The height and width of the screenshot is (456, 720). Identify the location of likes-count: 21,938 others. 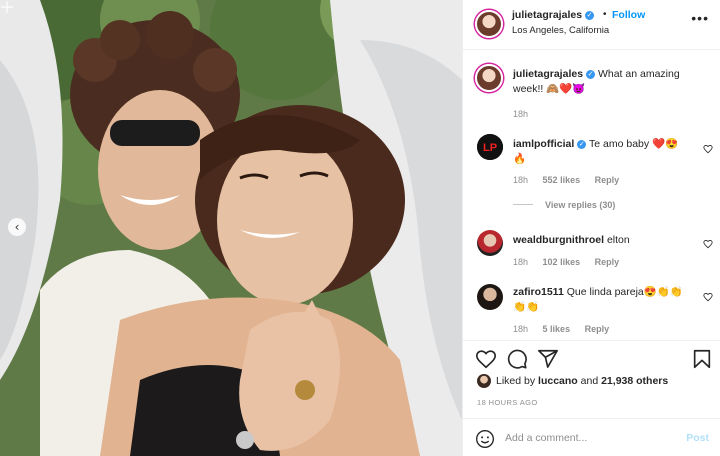
(634, 381).